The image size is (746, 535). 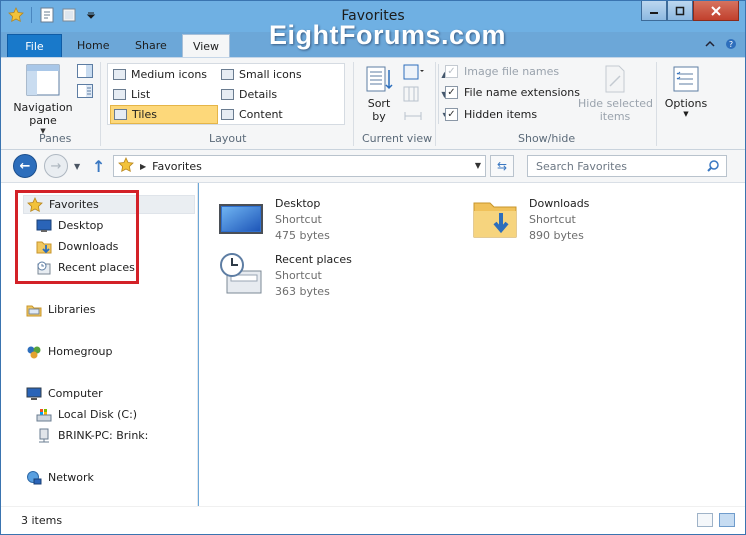 I want to click on tile-size: 890 bytes, so click(x=556, y=235).